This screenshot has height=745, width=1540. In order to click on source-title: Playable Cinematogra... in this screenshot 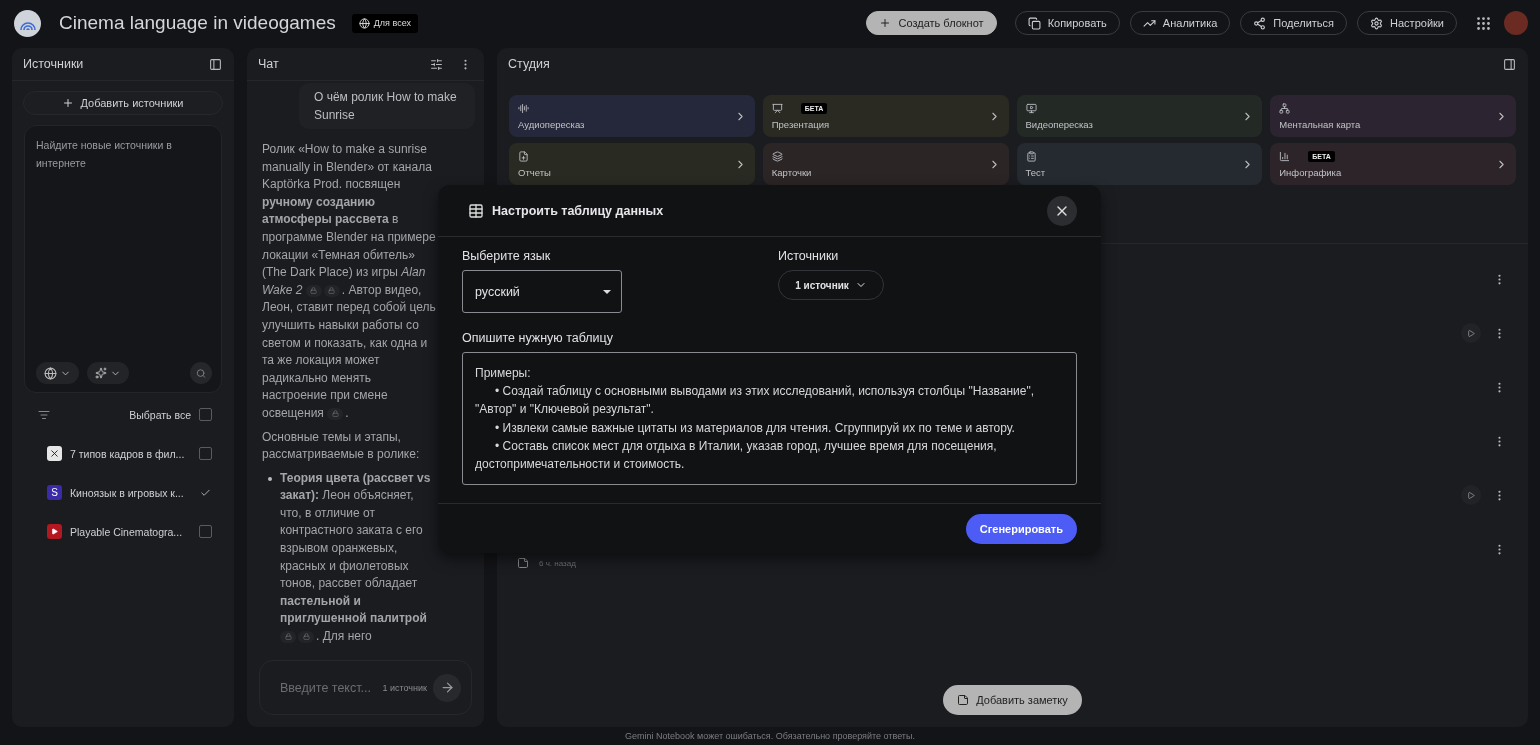, I will do `click(130, 531)`.